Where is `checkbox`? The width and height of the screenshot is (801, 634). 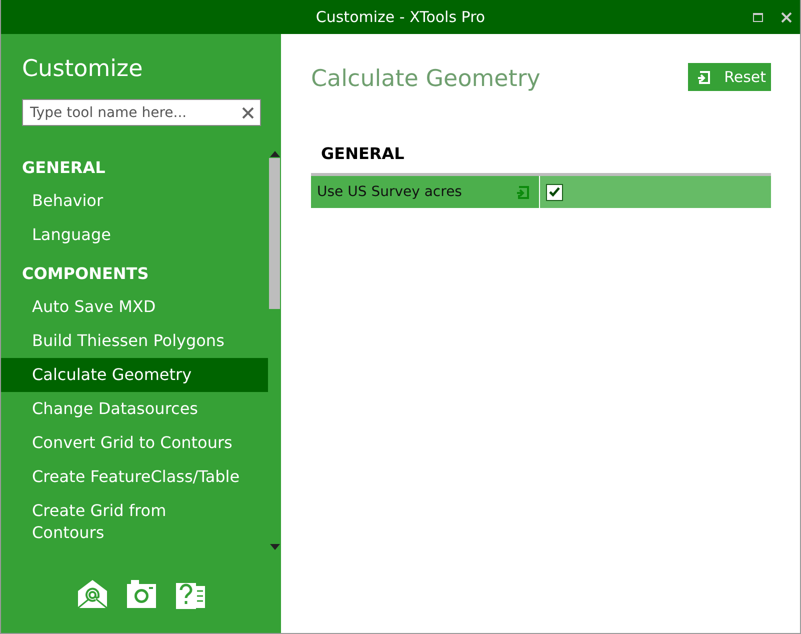 checkbox is located at coordinates (554, 192).